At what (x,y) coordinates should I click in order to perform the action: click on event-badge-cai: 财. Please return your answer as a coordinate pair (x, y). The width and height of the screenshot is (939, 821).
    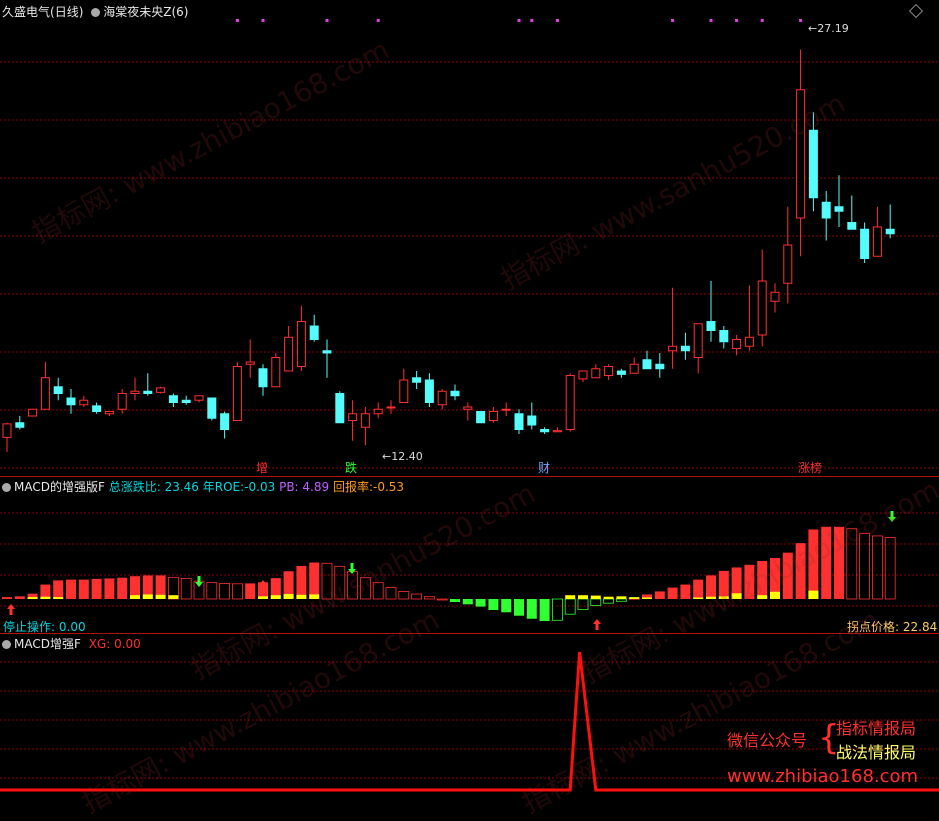
    Looking at the image, I should click on (544, 468).